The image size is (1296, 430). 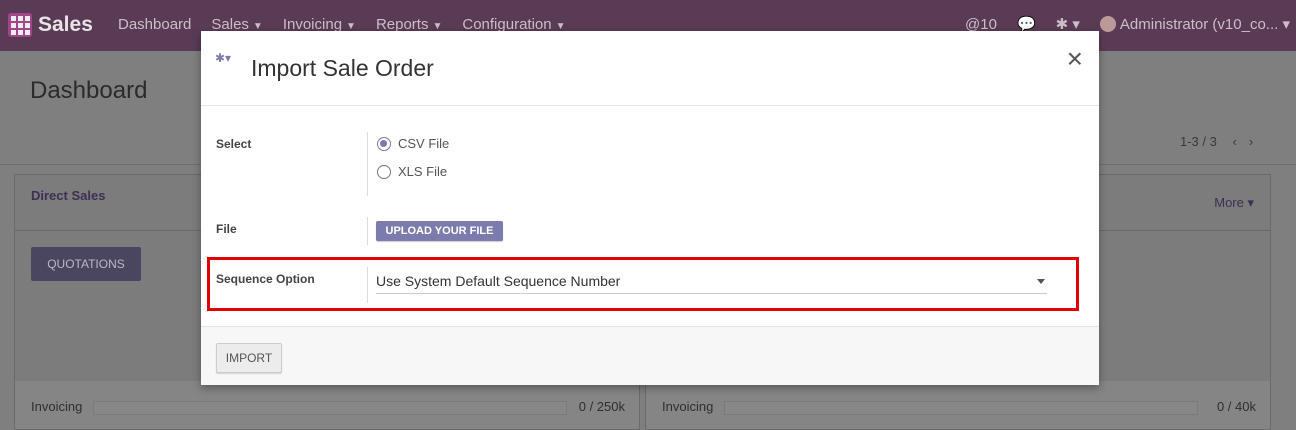 What do you see at coordinates (1198, 141) in the screenshot?
I see `pager-value: 1-3 / 3` at bounding box center [1198, 141].